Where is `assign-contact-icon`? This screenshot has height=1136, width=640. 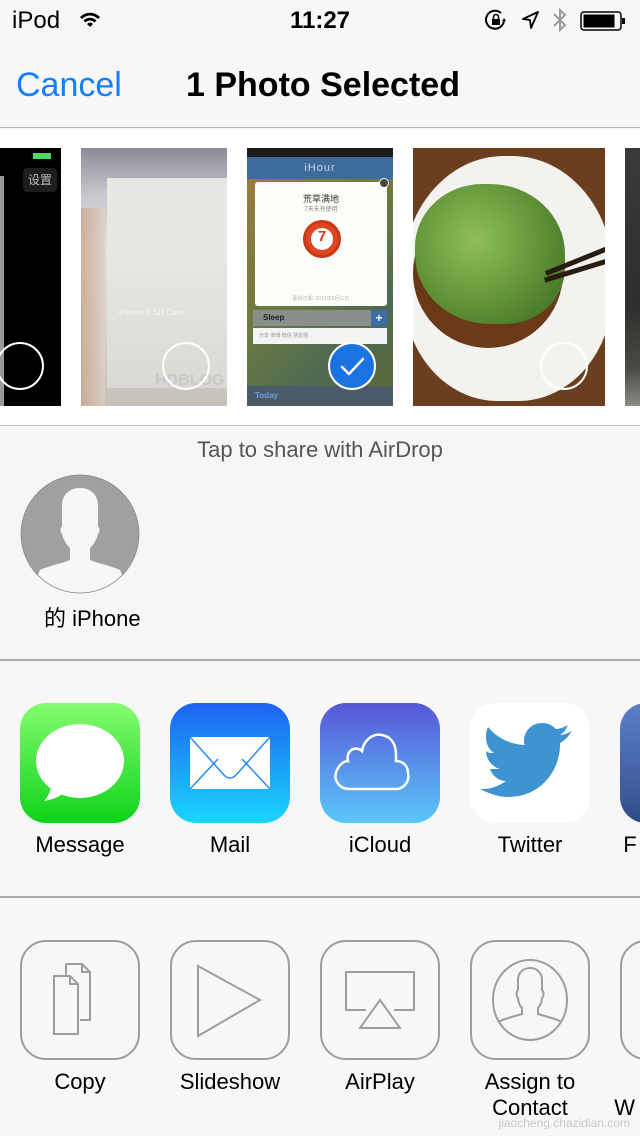
assign-contact-icon is located at coordinates (530, 1000).